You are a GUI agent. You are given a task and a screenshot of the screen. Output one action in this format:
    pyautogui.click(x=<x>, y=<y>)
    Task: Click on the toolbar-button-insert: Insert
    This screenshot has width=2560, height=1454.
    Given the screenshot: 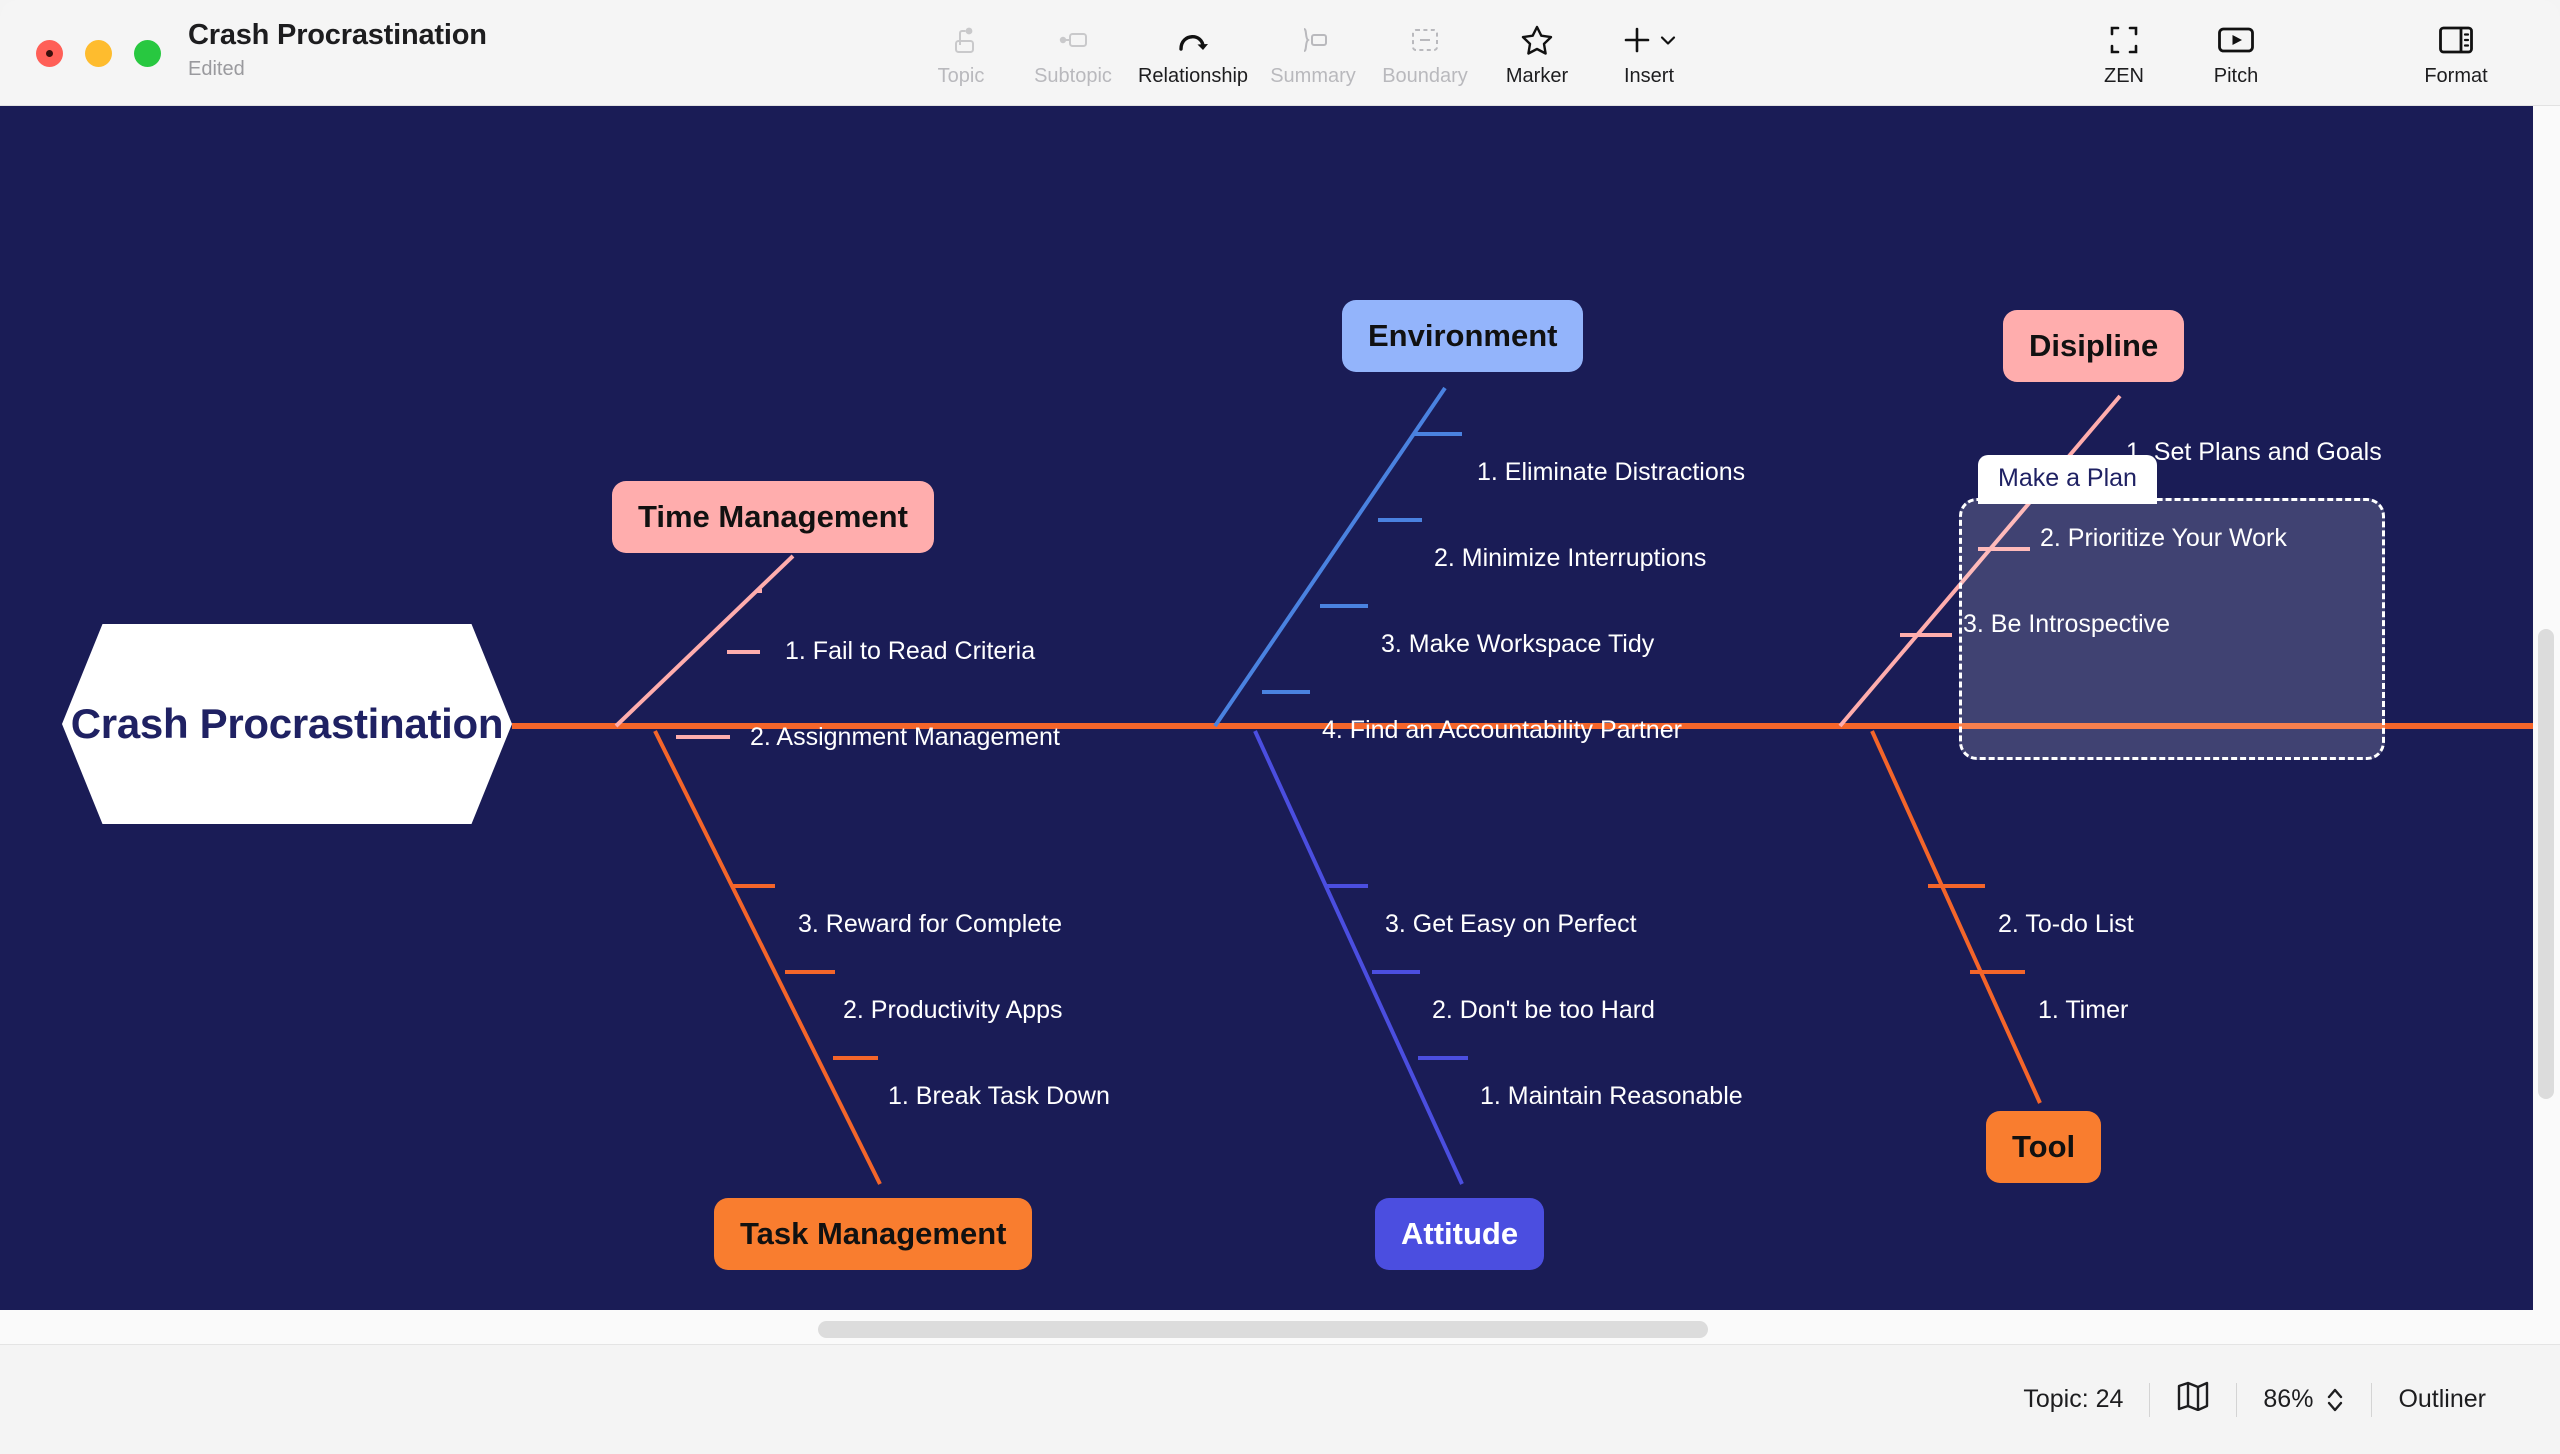 What is the action you would take?
    pyautogui.click(x=1649, y=52)
    